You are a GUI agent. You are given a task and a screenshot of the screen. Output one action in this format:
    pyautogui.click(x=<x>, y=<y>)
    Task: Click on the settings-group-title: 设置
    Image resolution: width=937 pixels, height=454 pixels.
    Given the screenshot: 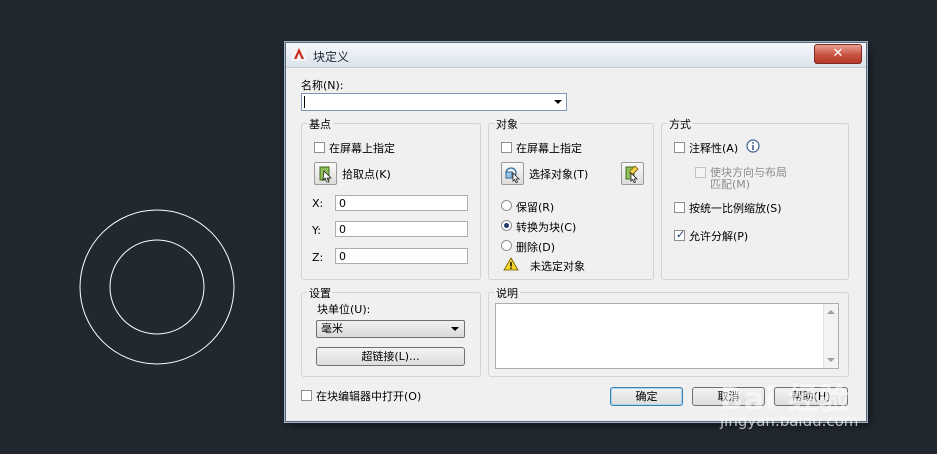 What is the action you would take?
    pyautogui.click(x=320, y=293)
    